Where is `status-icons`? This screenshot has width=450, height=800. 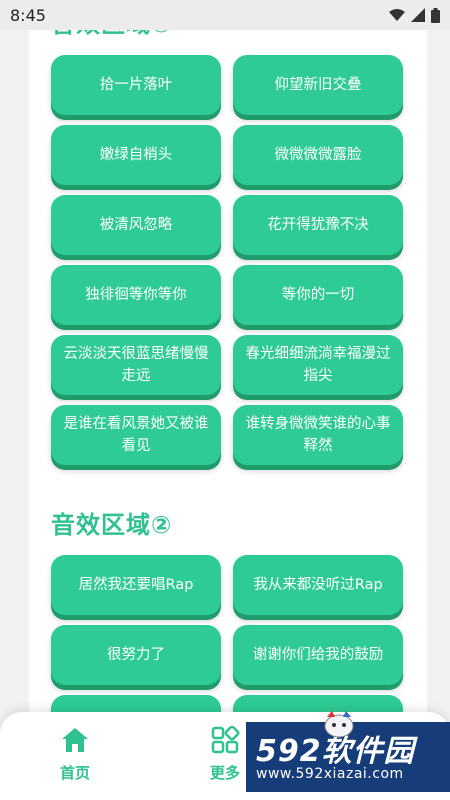
status-icons is located at coordinates (414, 15).